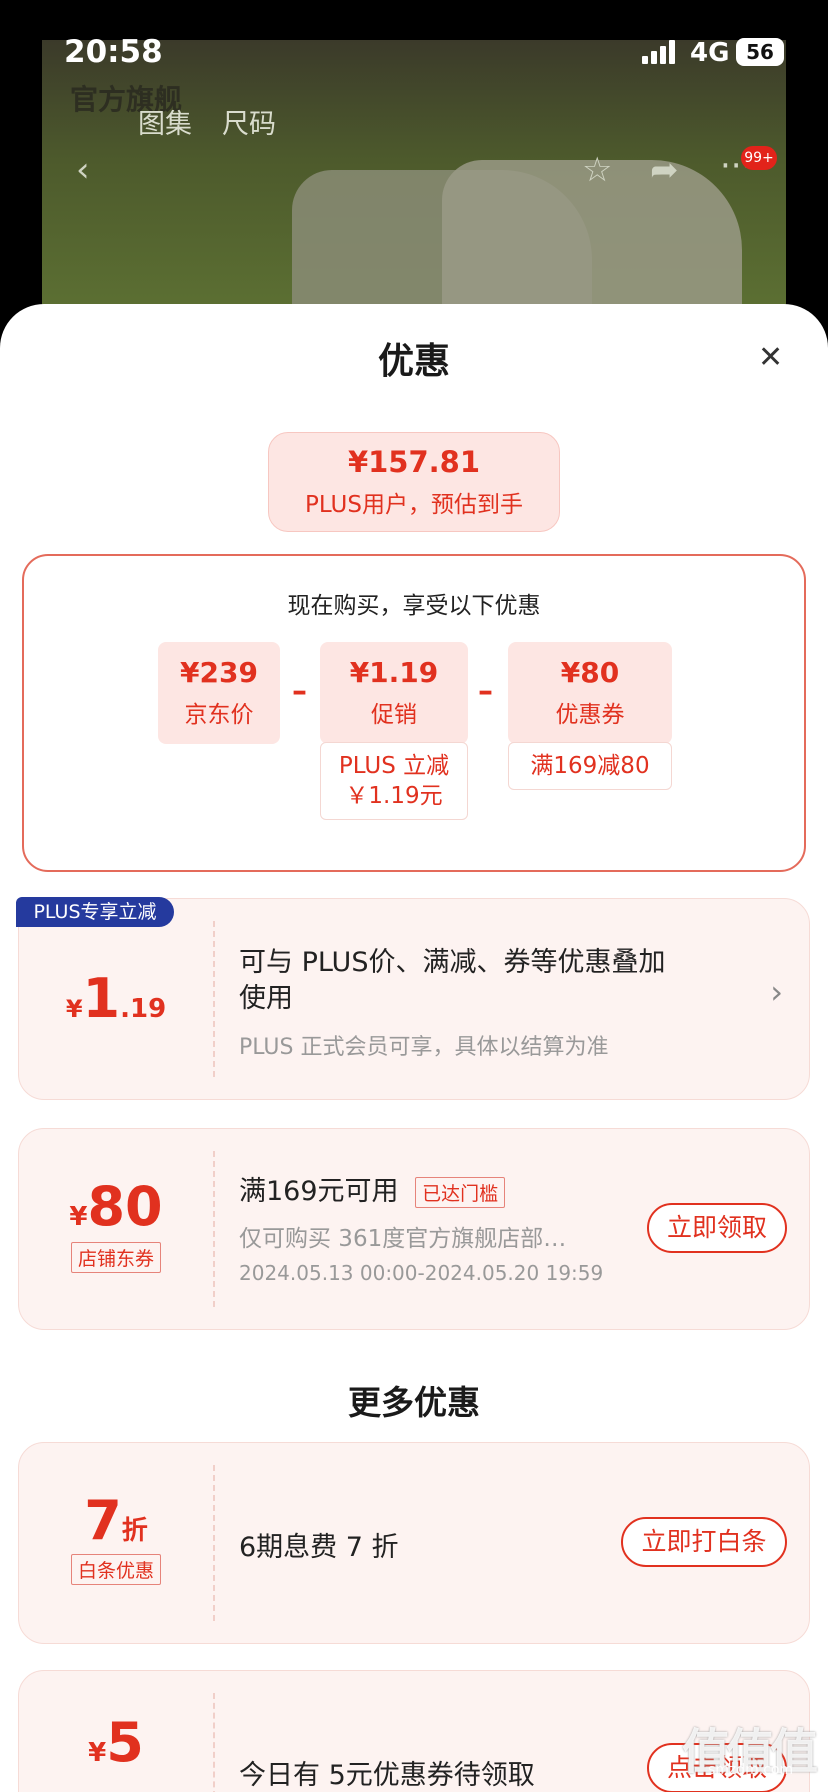  What do you see at coordinates (717, 1228) in the screenshot?
I see `claim-coupon-button: 立即领取` at bounding box center [717, 1228].